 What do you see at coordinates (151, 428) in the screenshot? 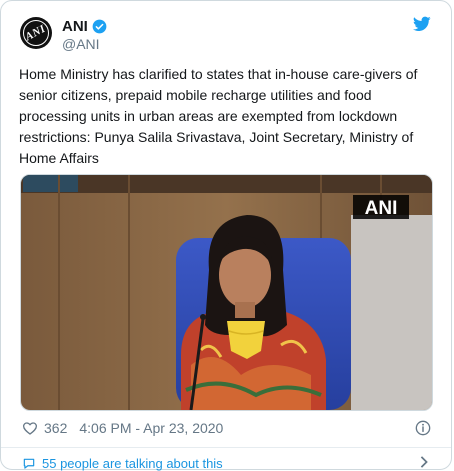
I see `tweet-timestamp: 4:06 PM - Apr 23, 2020` at bounding box center [151, 428].